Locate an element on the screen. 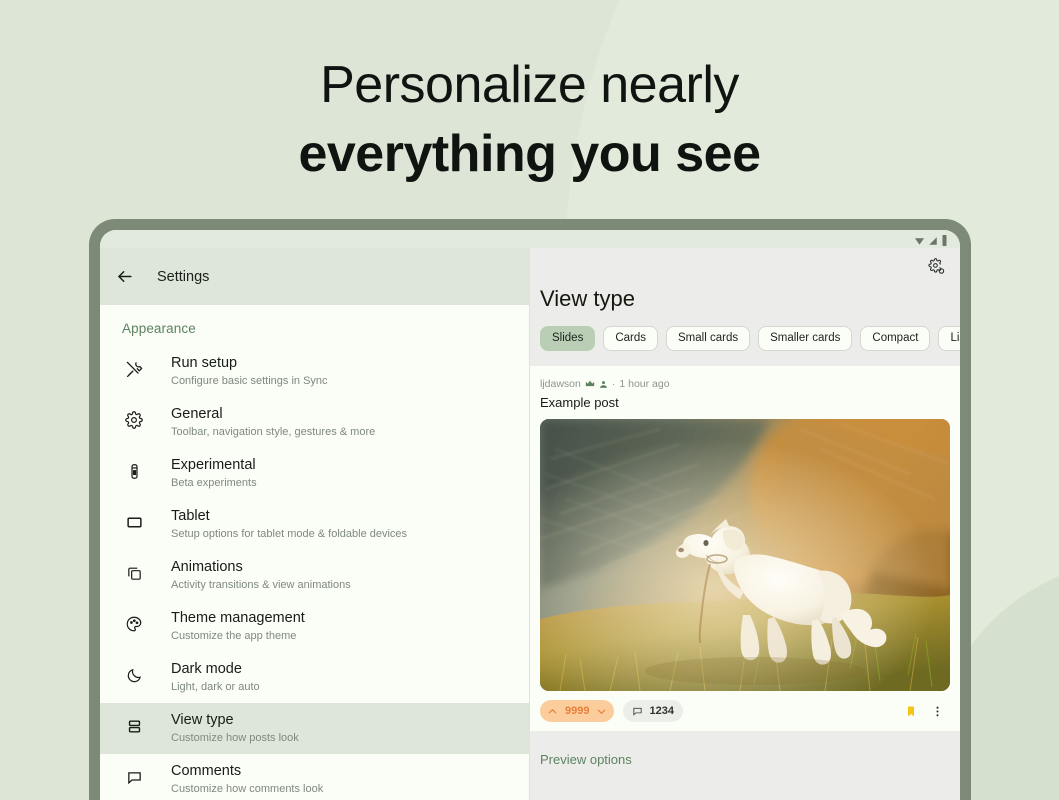  sidebar-item-text: Experimental Beta experiments is located at coordinates (214, 473).